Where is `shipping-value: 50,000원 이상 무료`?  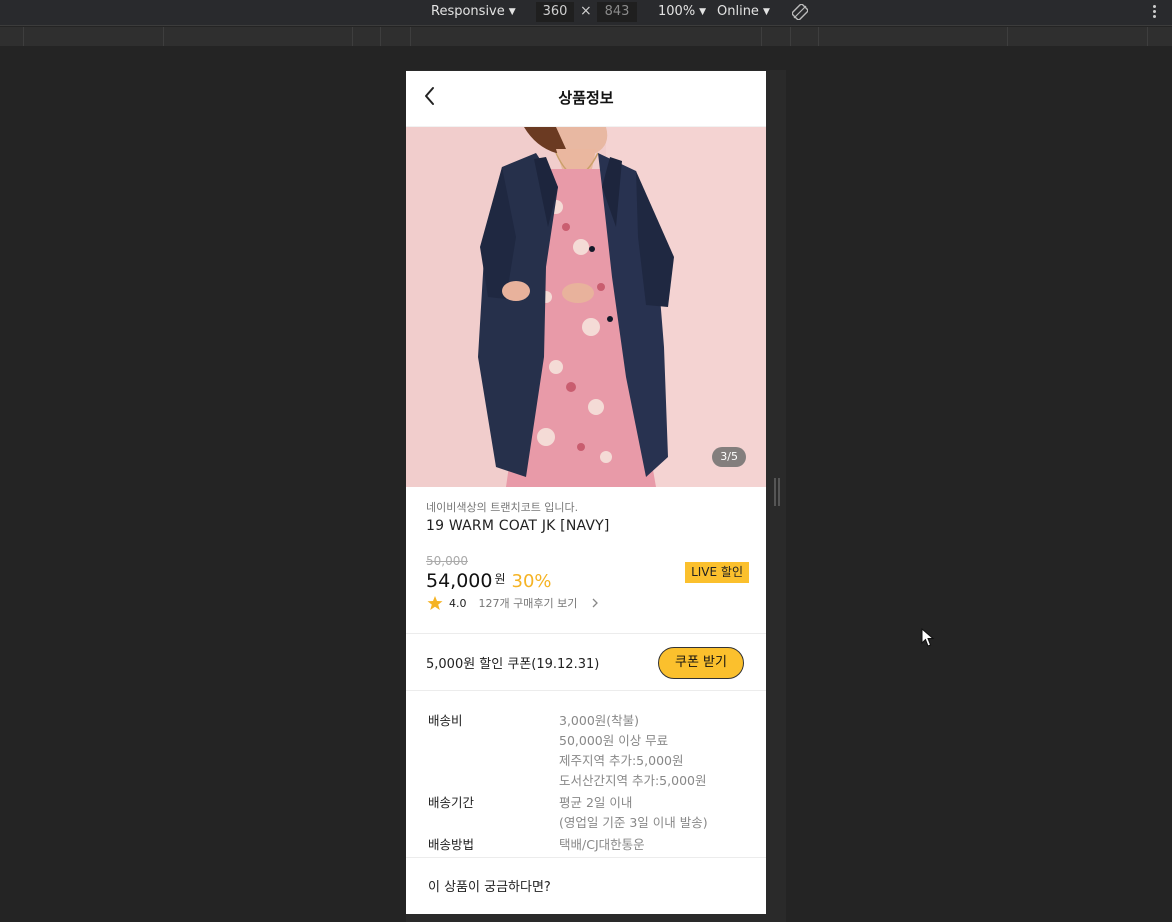
shipping-value: 50,000원 이상 무료 is located at coordinates (614, 740).